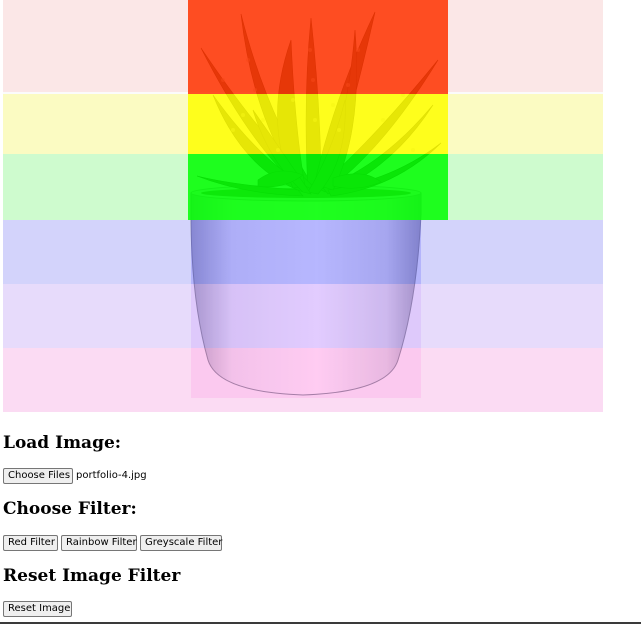 This screenshot has width=641, height=624. I want to click on red-filter-button: Red Filter, so click(30, 543).